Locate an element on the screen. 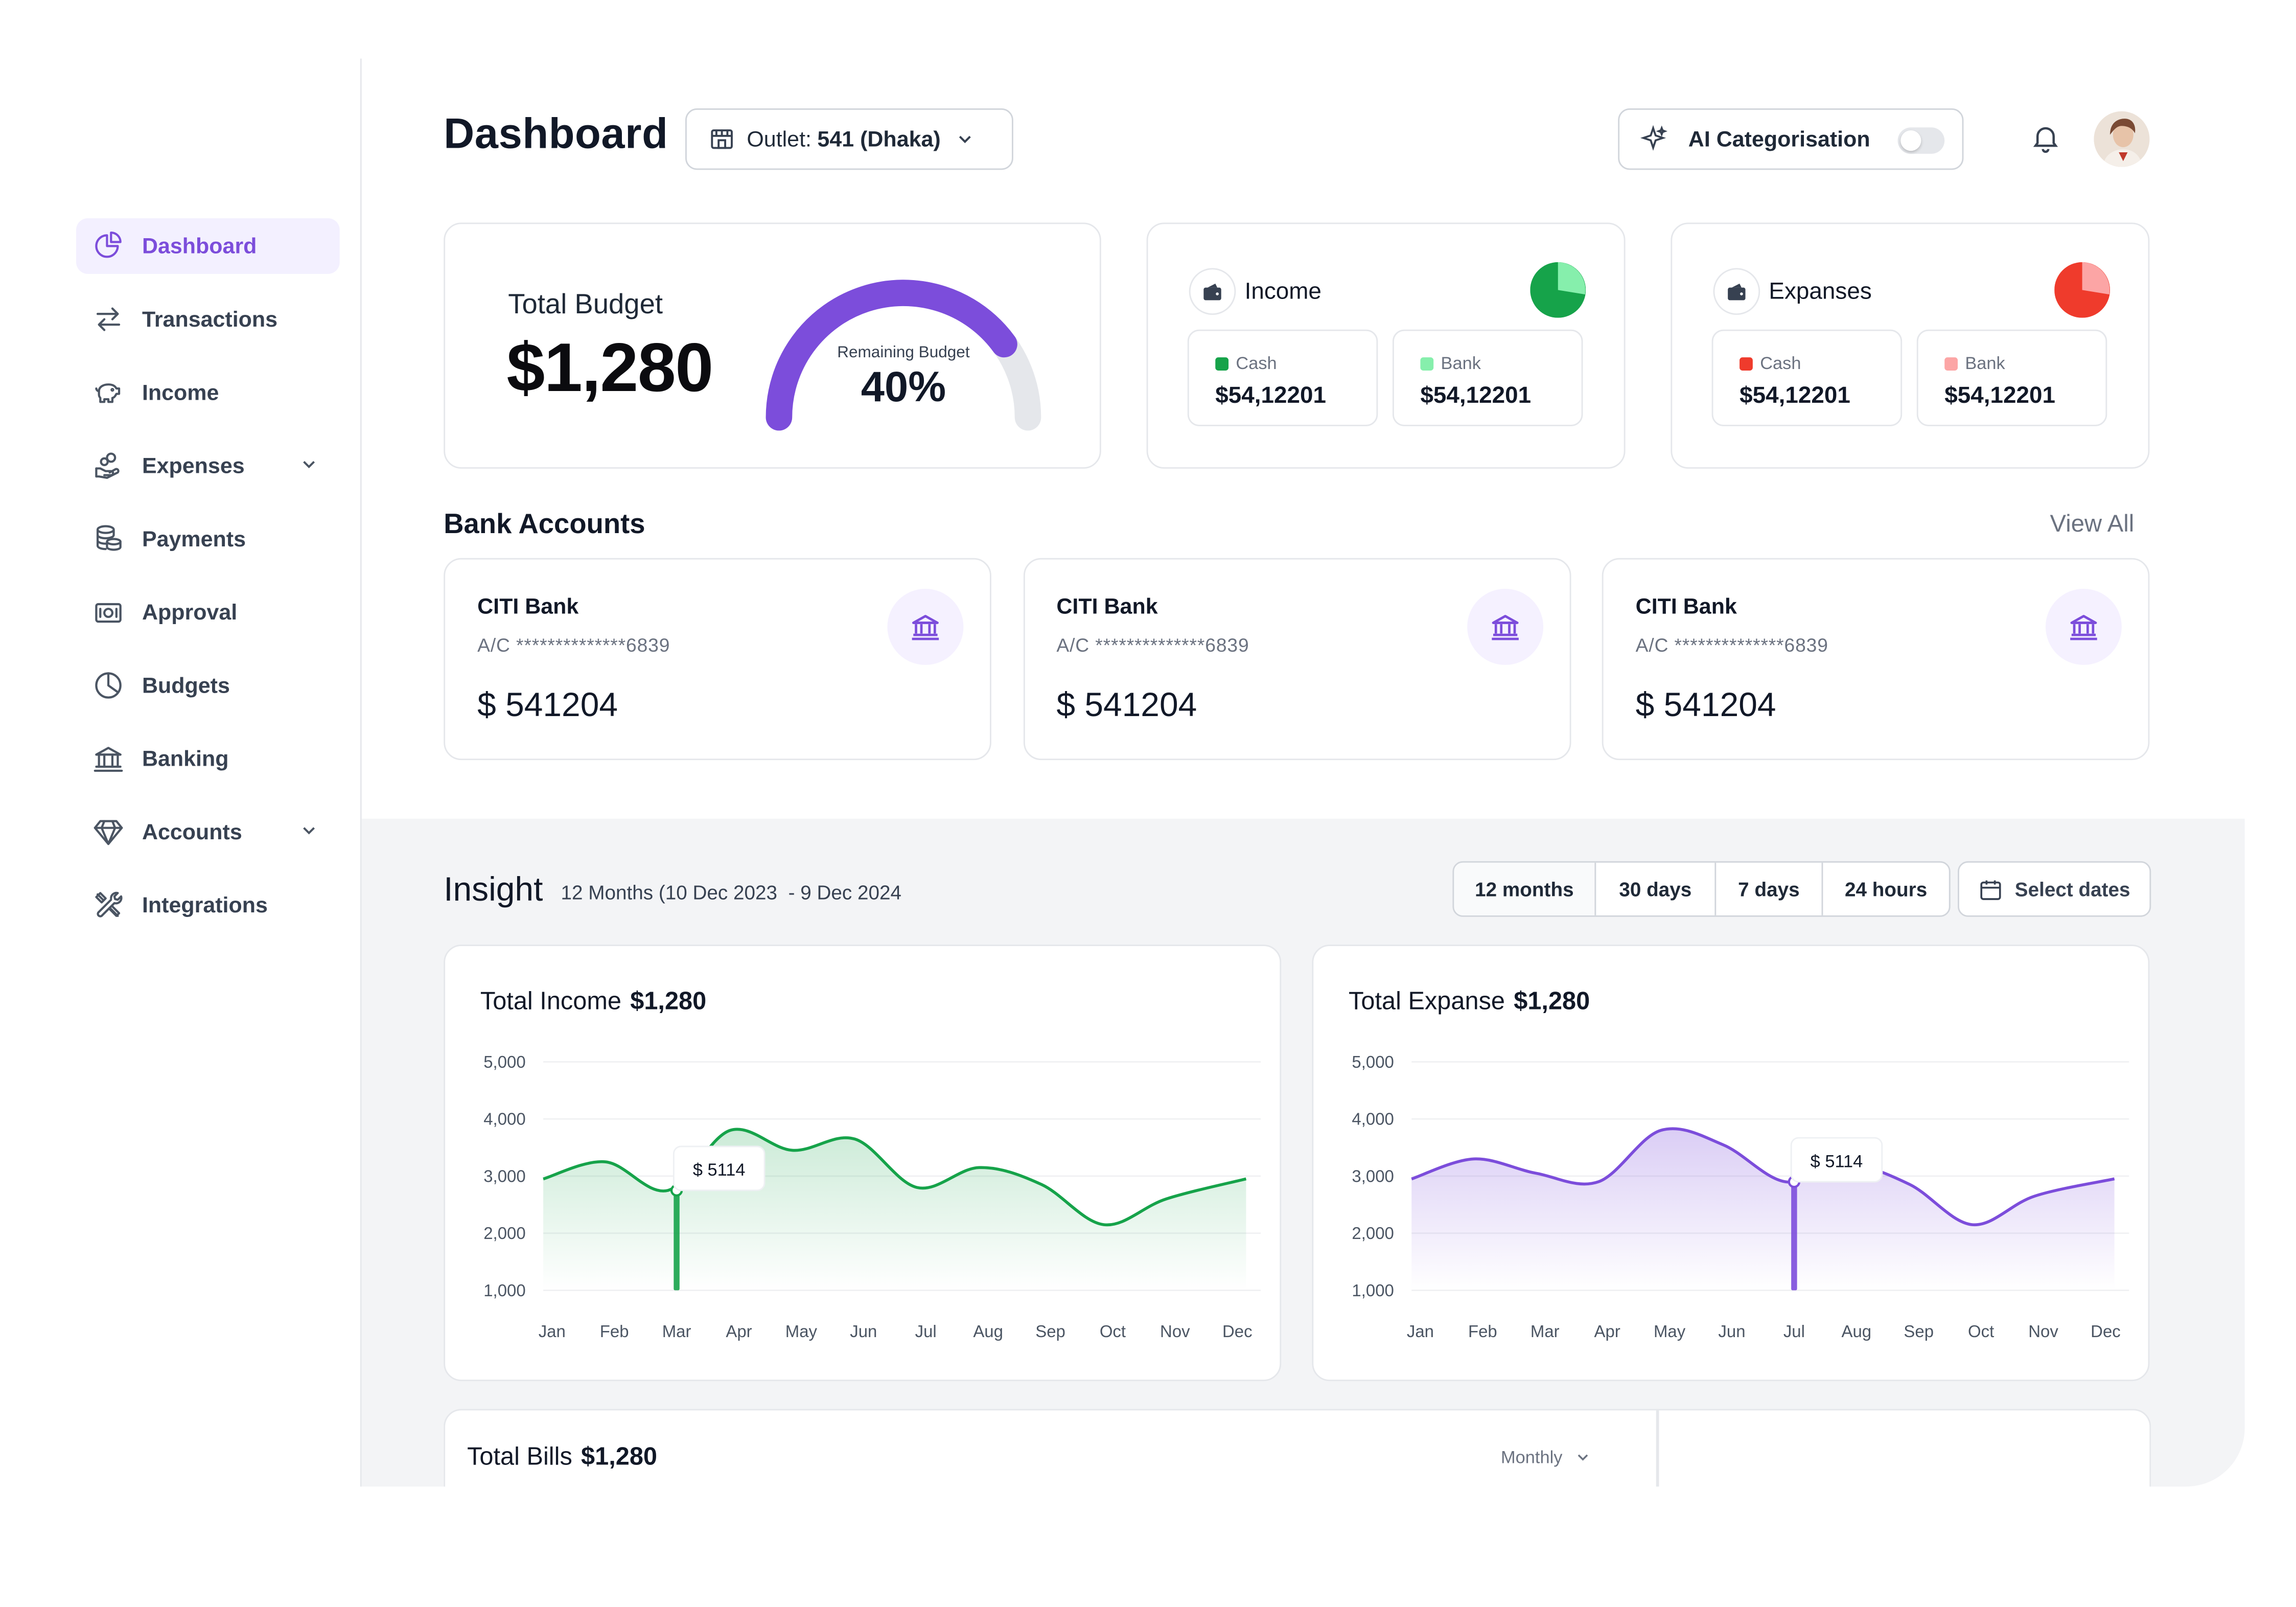 The image size is (2296, 1607). pie-slice-icon is located at coordinates (109, 685).